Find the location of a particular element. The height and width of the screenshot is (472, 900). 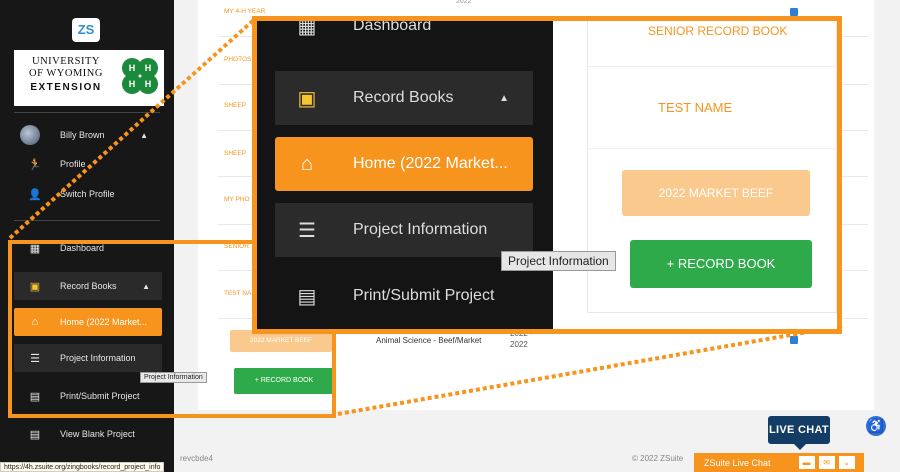

year-end: 2022 is located at coordinates (519, 344).